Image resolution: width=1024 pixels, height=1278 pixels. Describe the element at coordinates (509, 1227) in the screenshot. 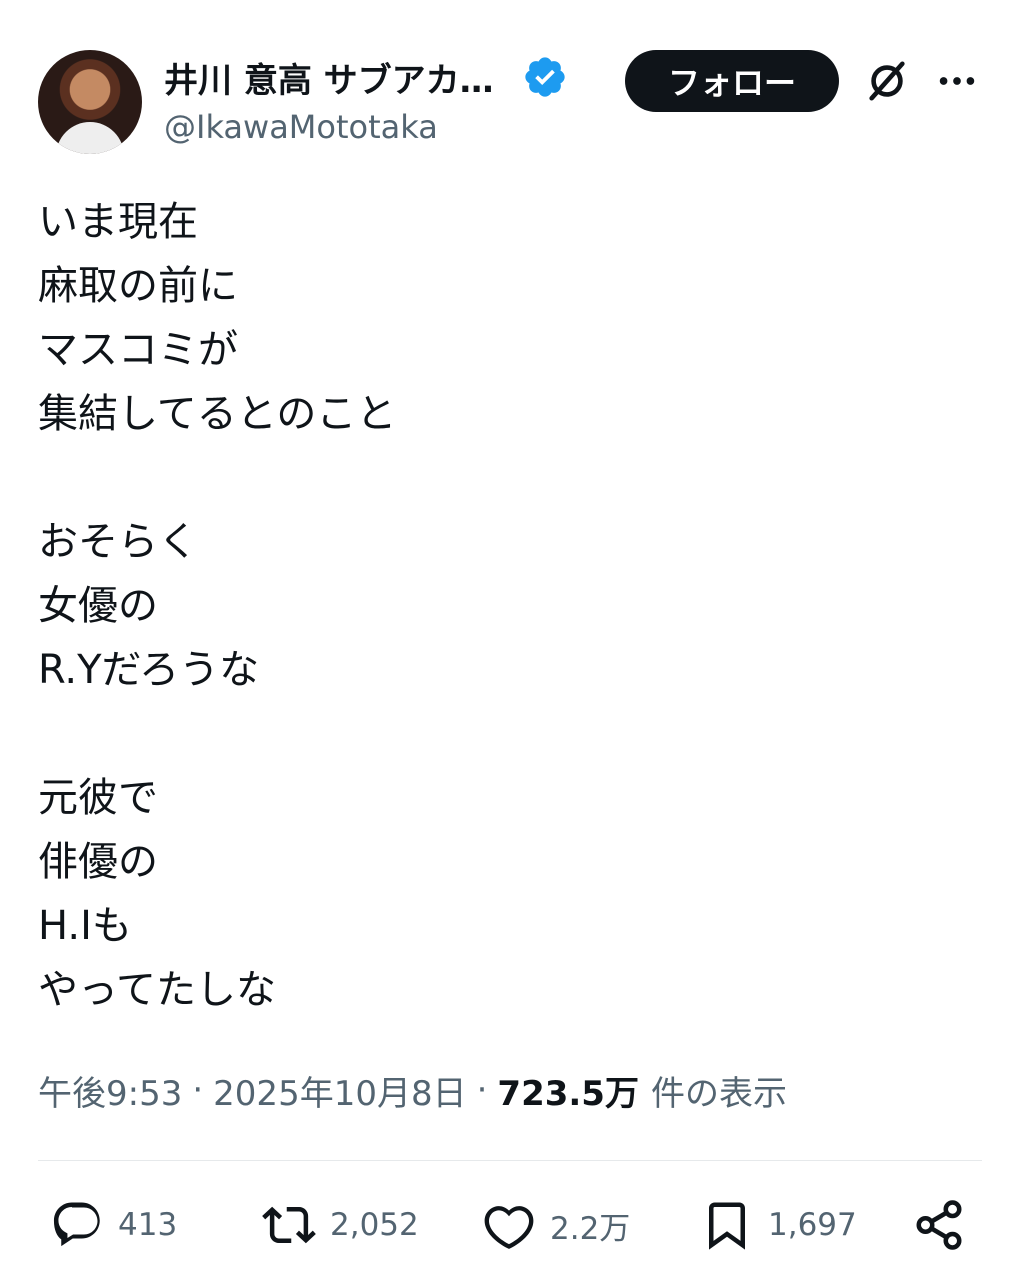

I see `heart-icon` at that location.